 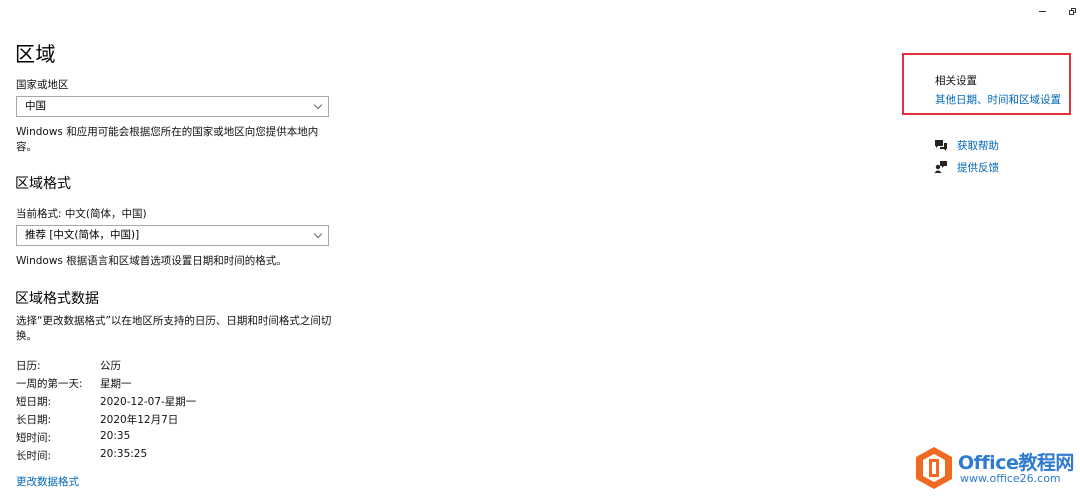 I want to click on feedback-person-icon, so click(x=940, y=167).